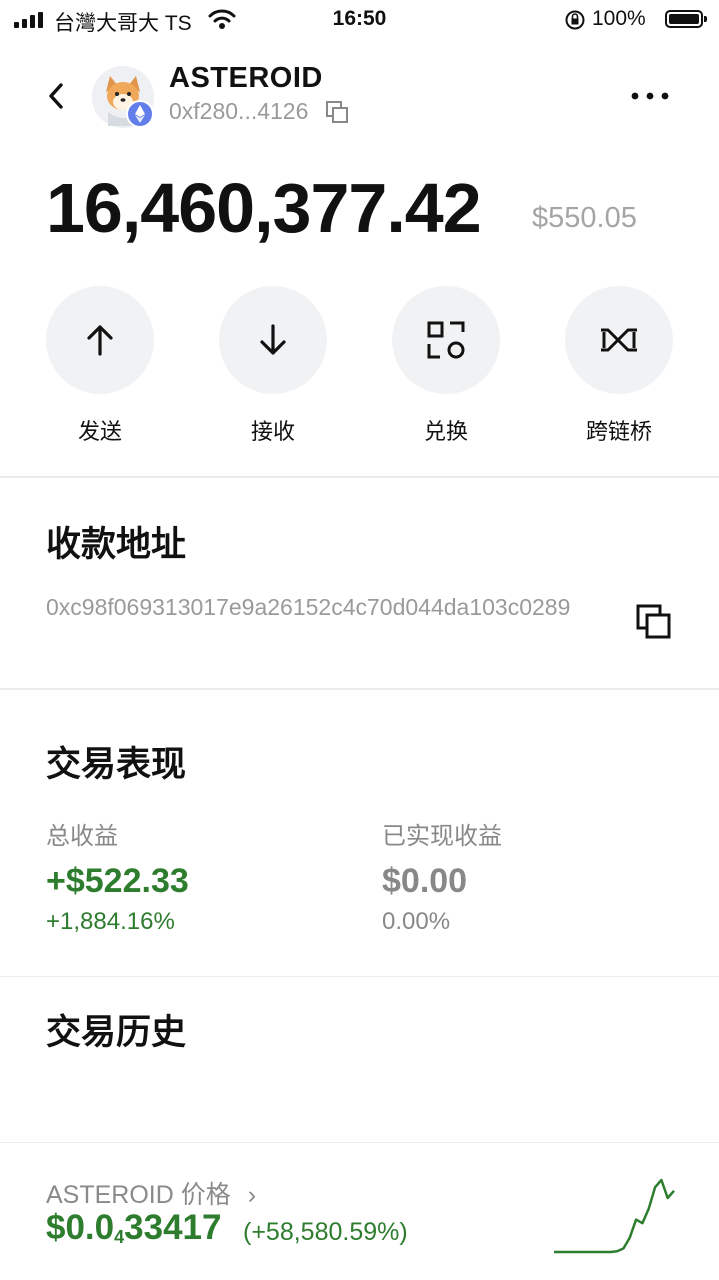 The height and width of the screenshot is (1280, 719). I want to click on ethereum-chain-badge, so click(140, 114).